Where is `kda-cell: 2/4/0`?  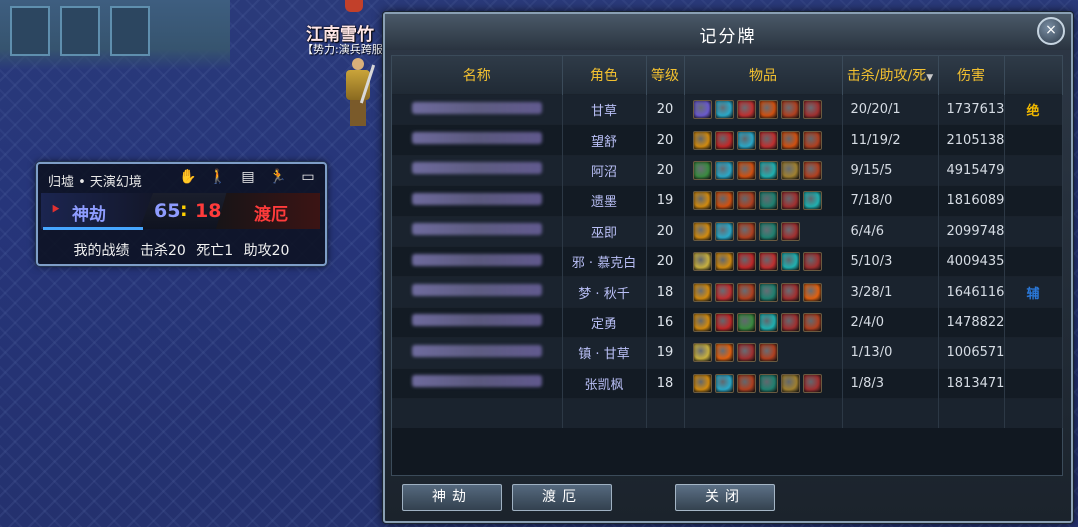
kda-cell: 2/4/0 is located at coordinates (890, 322).